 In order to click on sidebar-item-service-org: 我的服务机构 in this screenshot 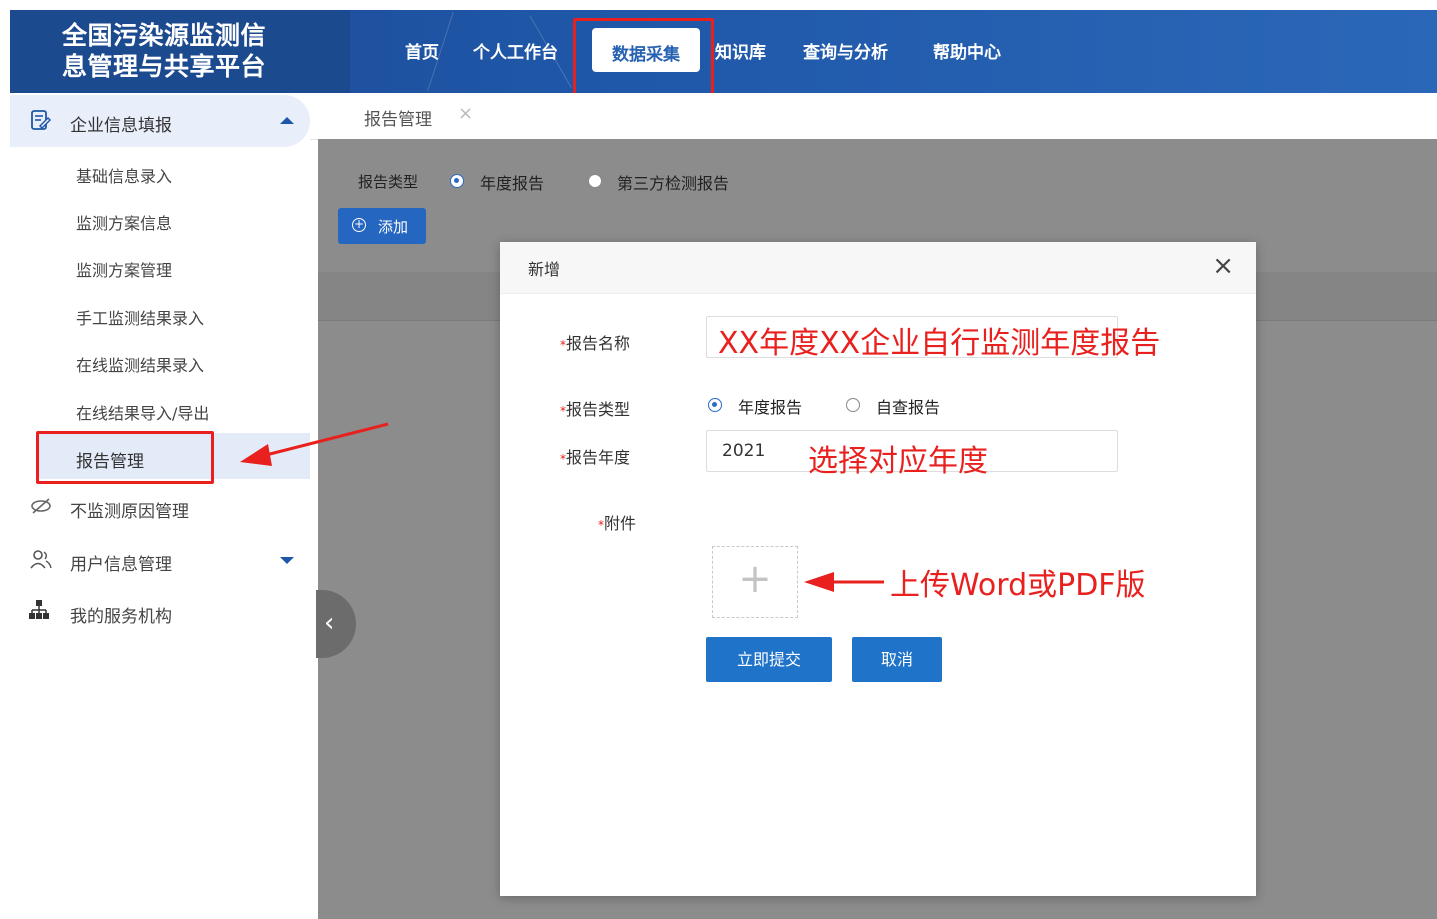, I will do `click(121, 614)`.